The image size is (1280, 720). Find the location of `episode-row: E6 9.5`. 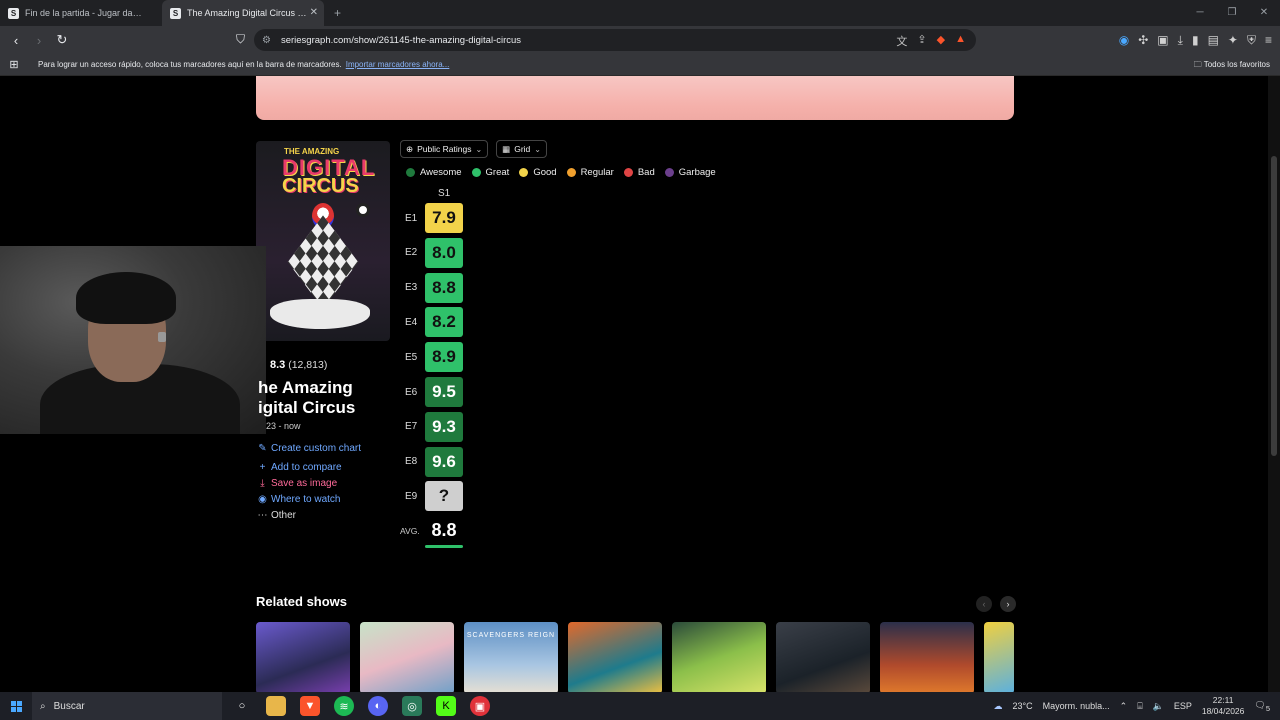

episode-row: E6 9.5 is located at coordinates (431, 392).